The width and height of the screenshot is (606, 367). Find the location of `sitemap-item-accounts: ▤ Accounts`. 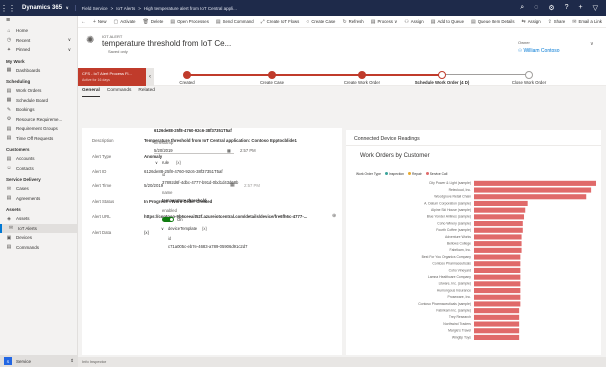

sitemap-item-accounts: ▤ Accounts is located at coordinates (38, 159).